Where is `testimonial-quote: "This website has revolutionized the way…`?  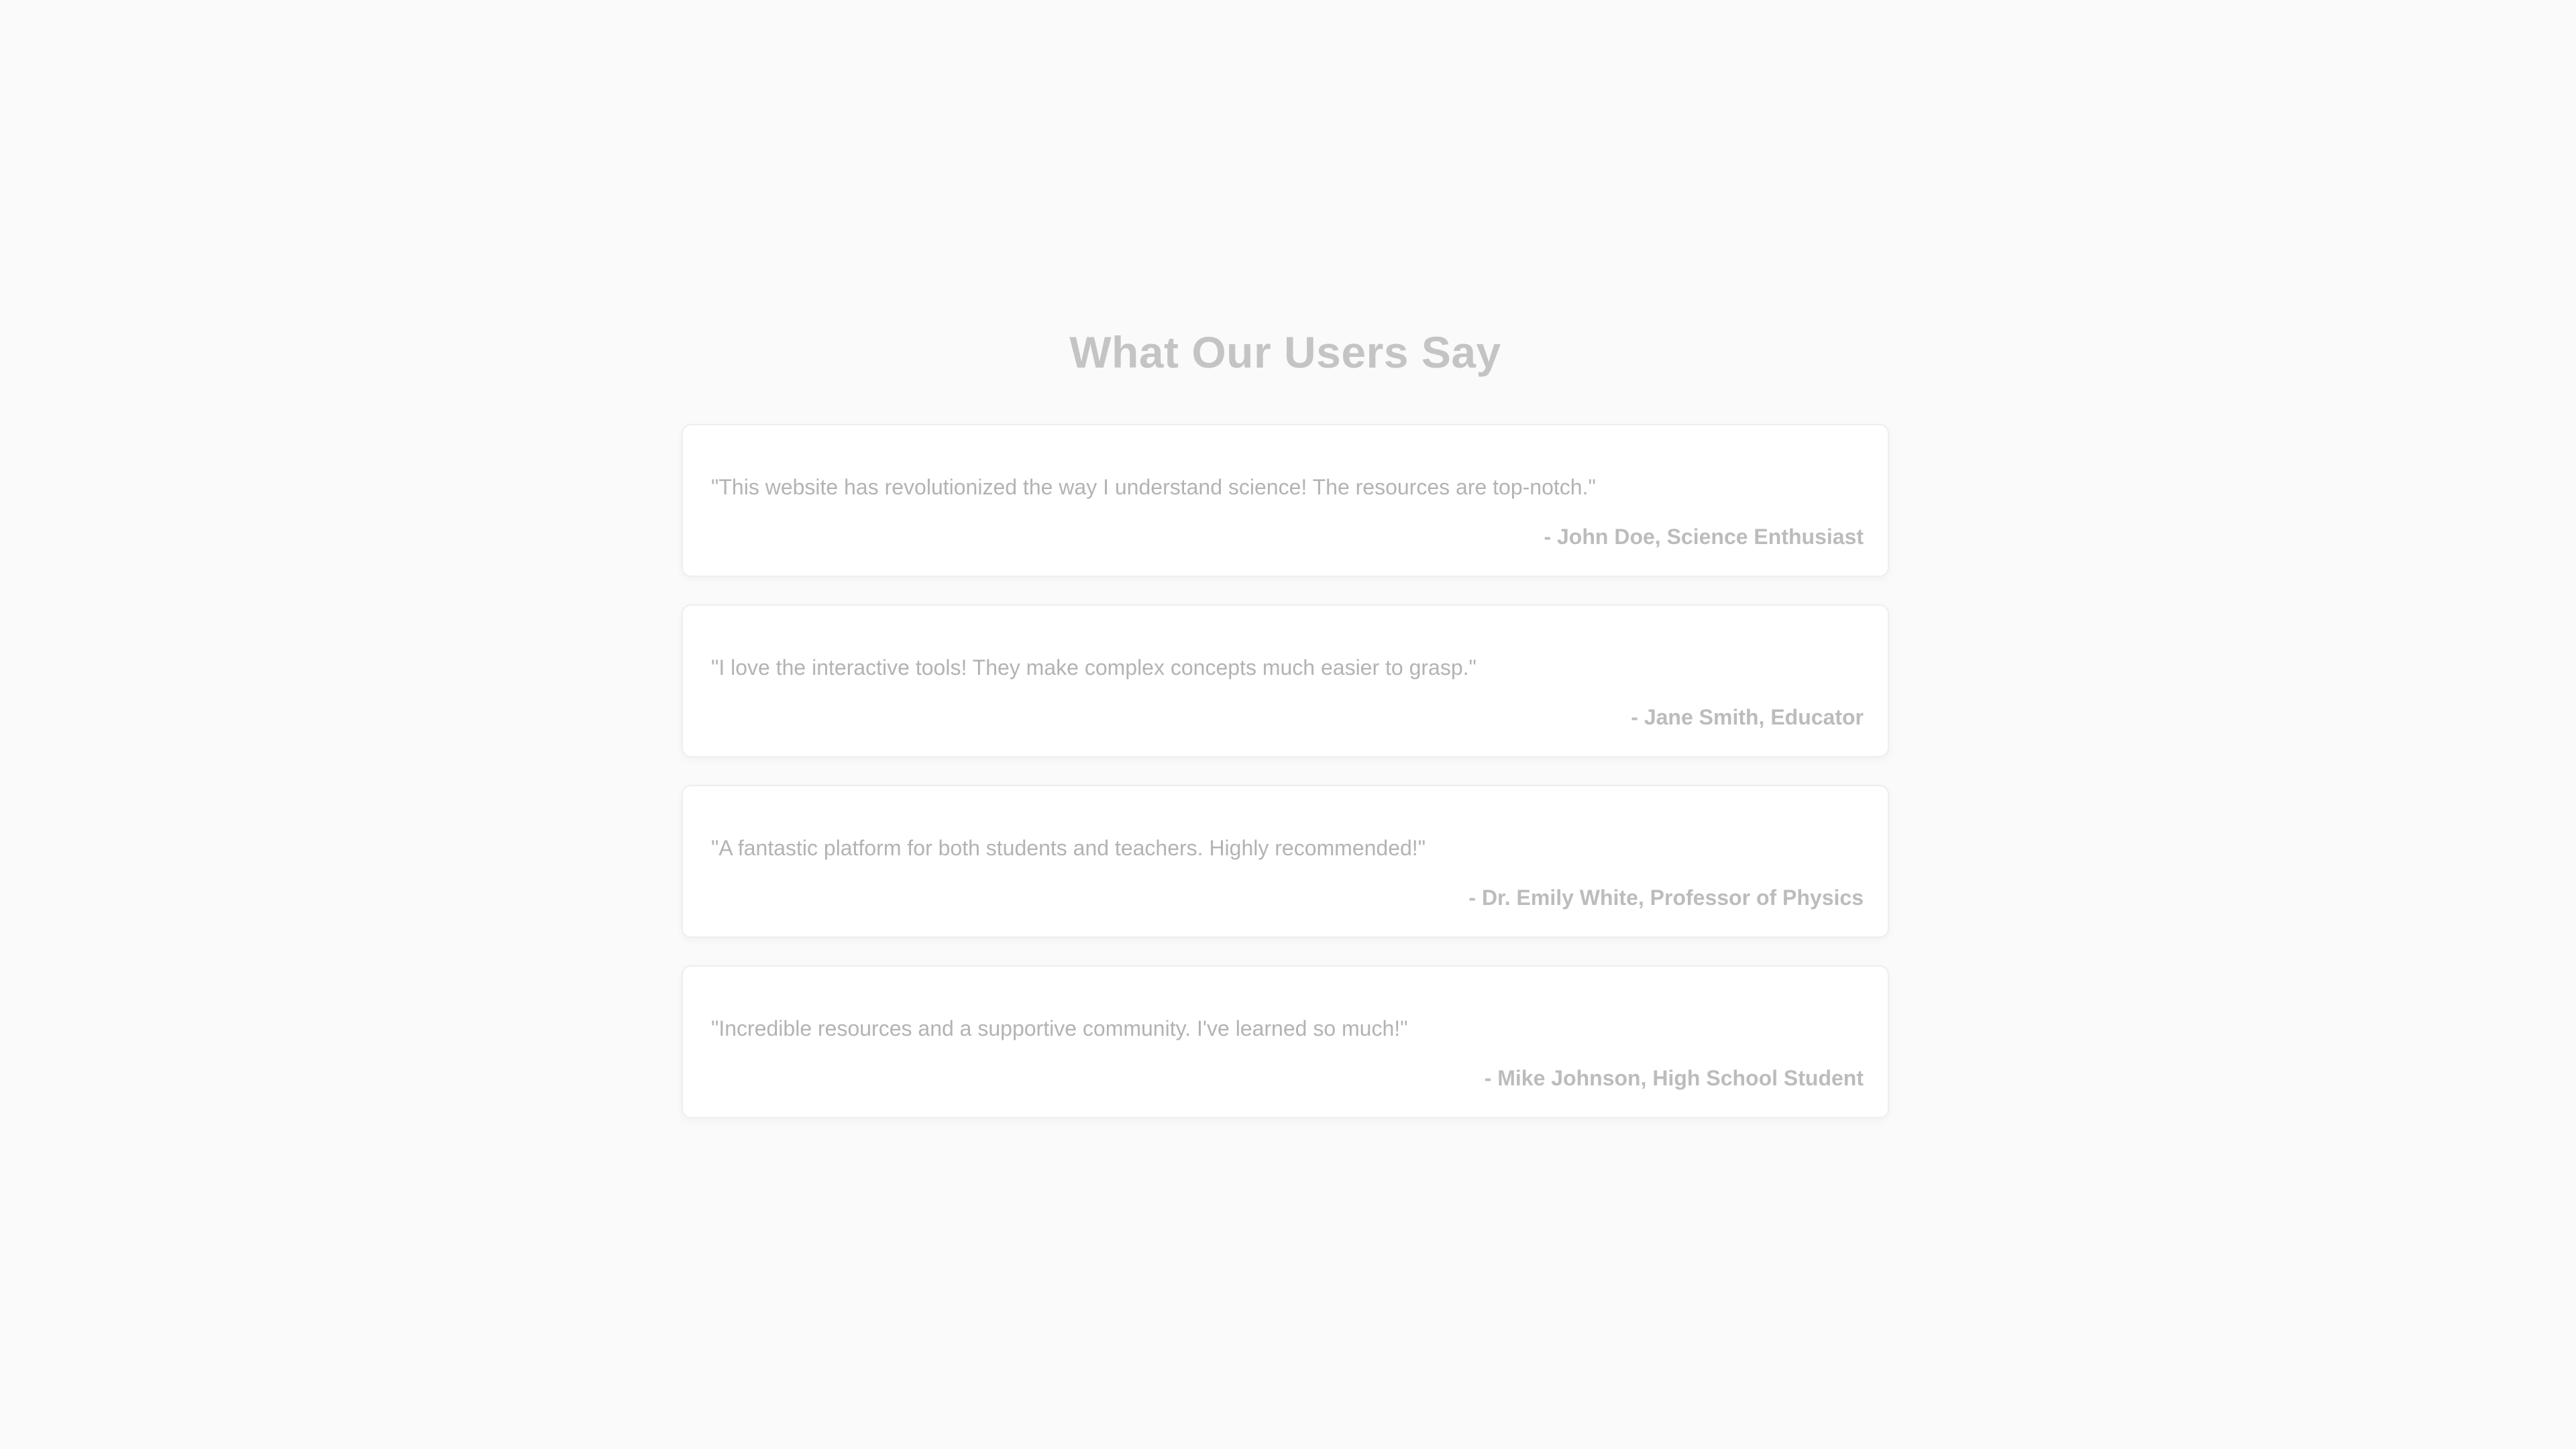
testimonial-quote: "This website has revolutionized the way… is located at coordinates (1153, 487).